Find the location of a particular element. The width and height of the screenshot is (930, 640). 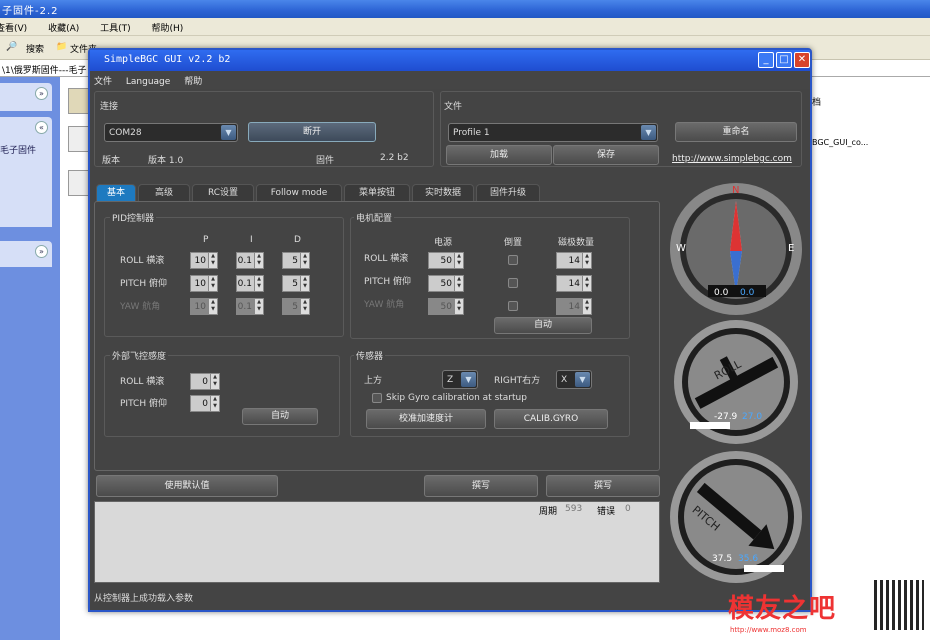

tab-realtime: 实时数据 is located at coordinates (443, 192).